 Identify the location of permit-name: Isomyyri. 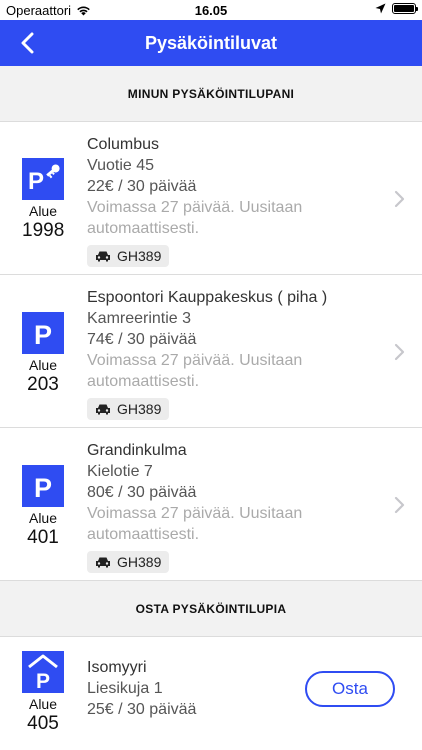
(117, 667).